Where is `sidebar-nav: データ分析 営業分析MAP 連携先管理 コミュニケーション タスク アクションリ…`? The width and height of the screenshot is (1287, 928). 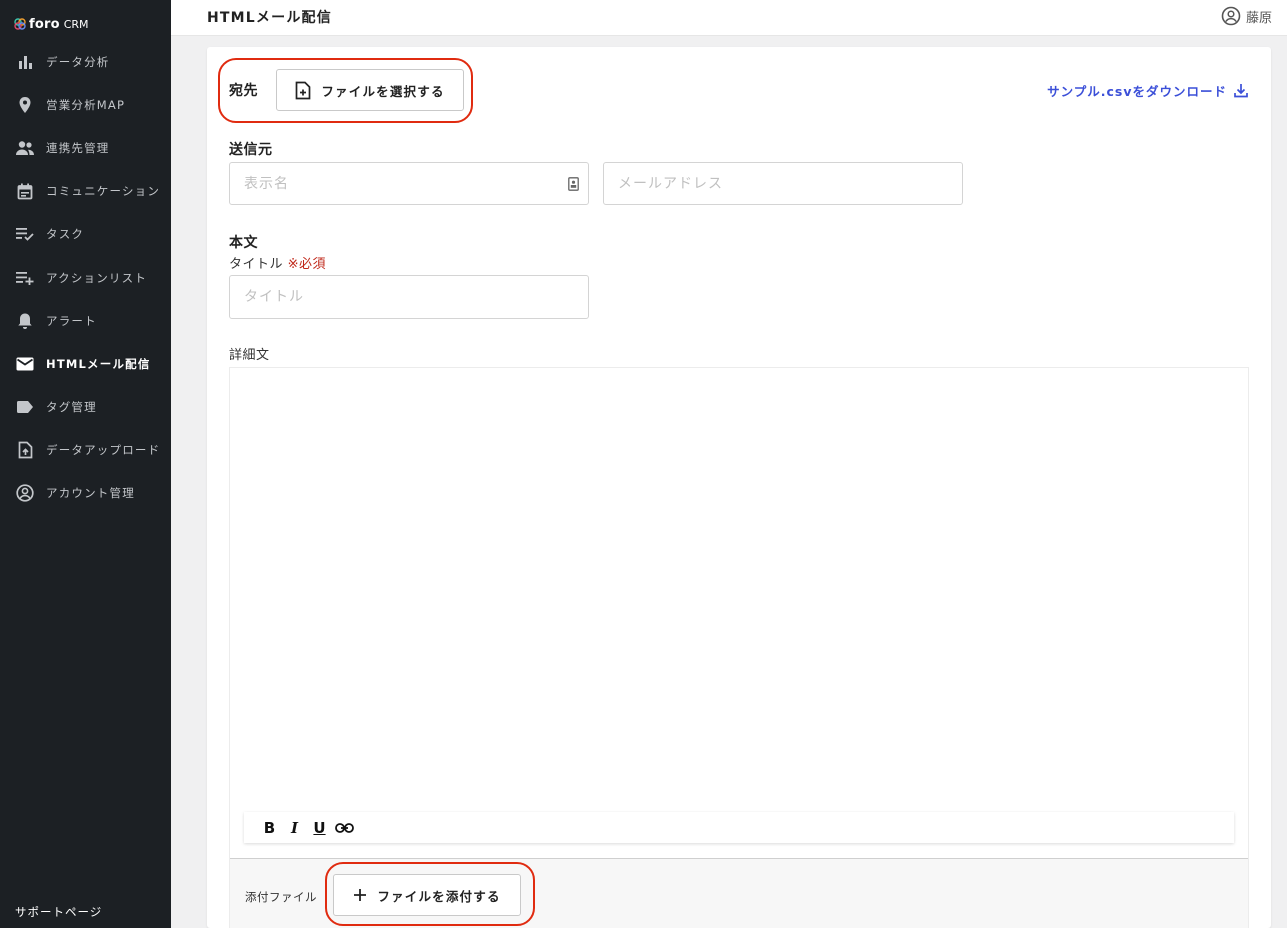
sidebar-nav: データ分析 営業分析MAP 連携先管理 コミュニケーション タスク アクションリ… is located at coordinates (85, 277).